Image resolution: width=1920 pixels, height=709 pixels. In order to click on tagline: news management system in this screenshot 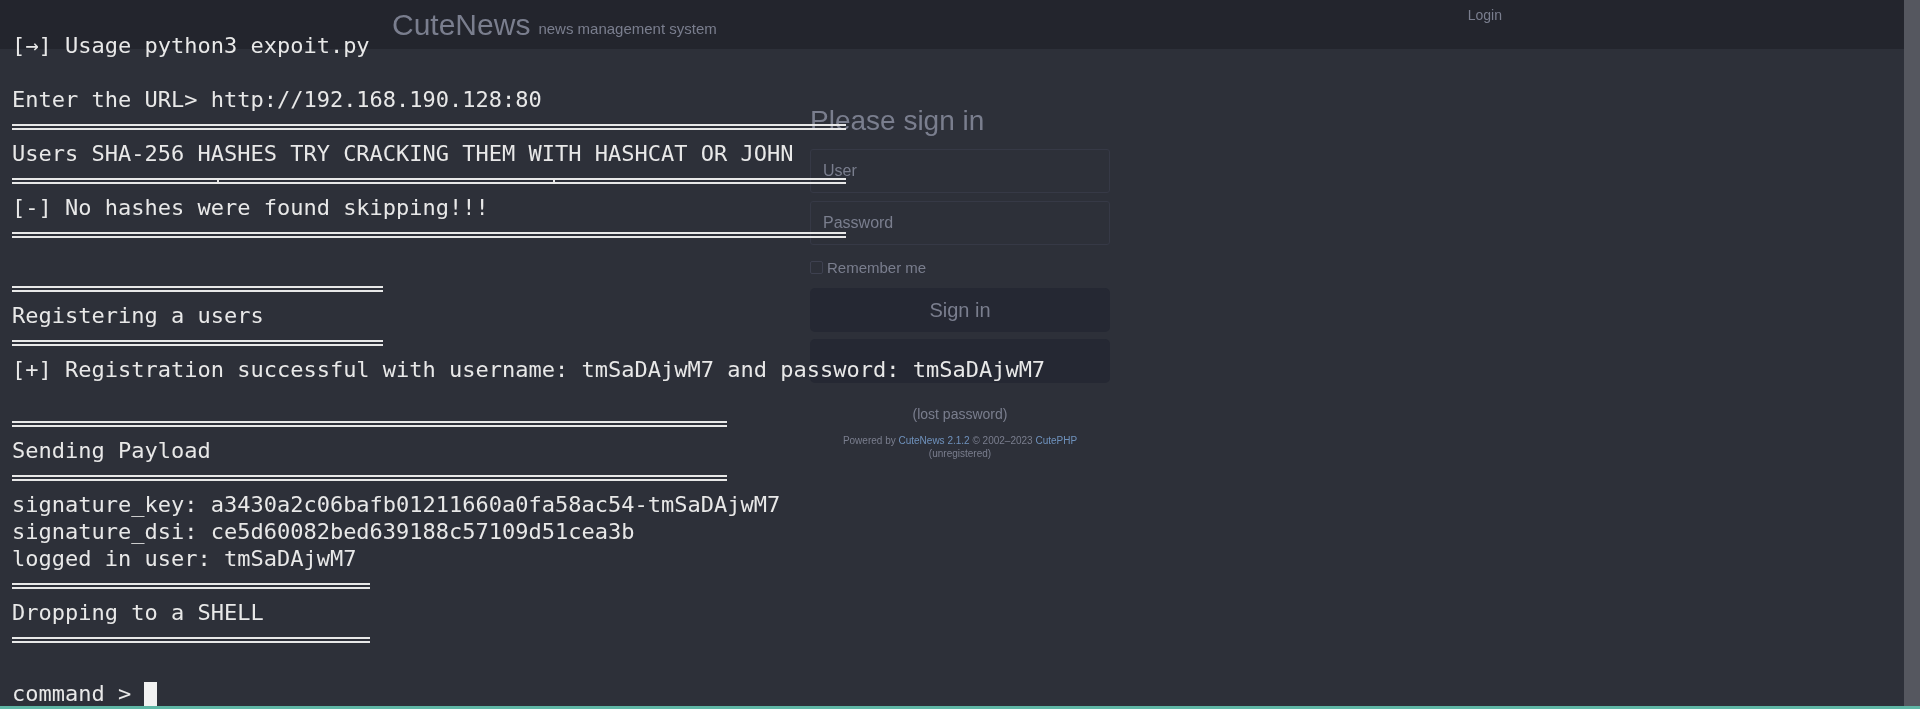, I will do `click(627, 28)`.